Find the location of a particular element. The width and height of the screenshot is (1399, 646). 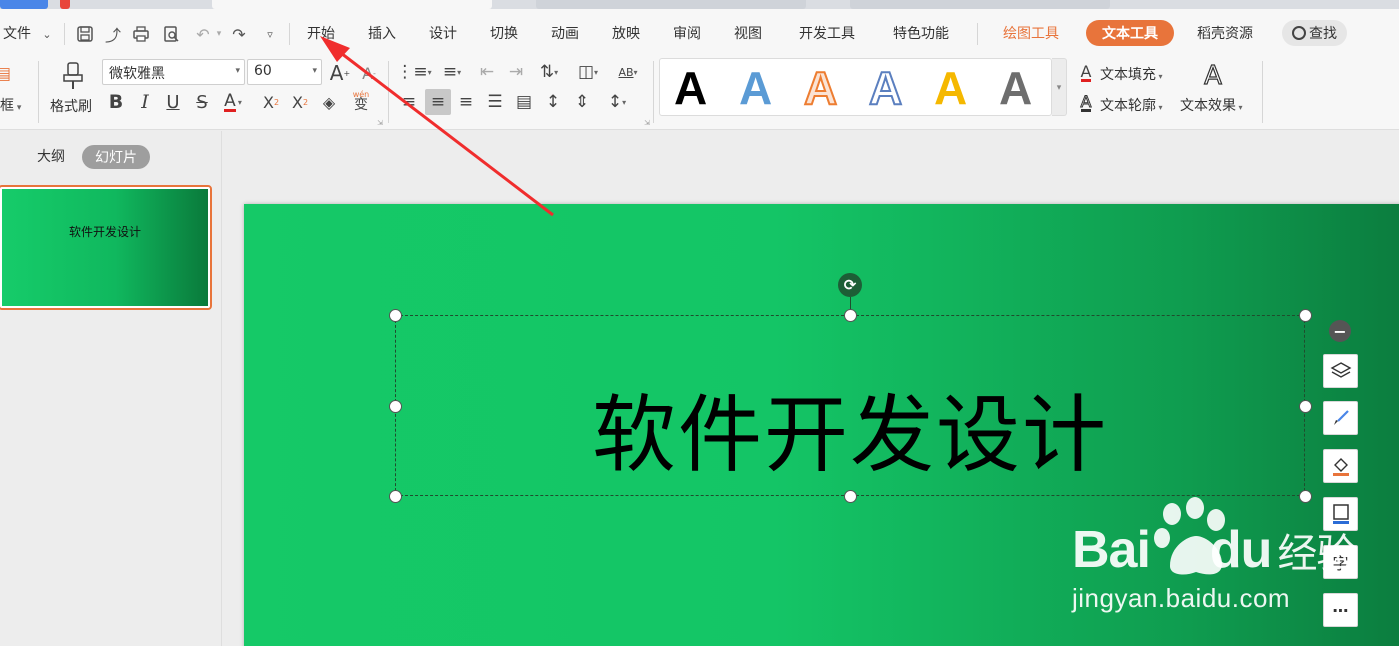

line-spacing-icon: ↕ is located at coordinates (553, 102).